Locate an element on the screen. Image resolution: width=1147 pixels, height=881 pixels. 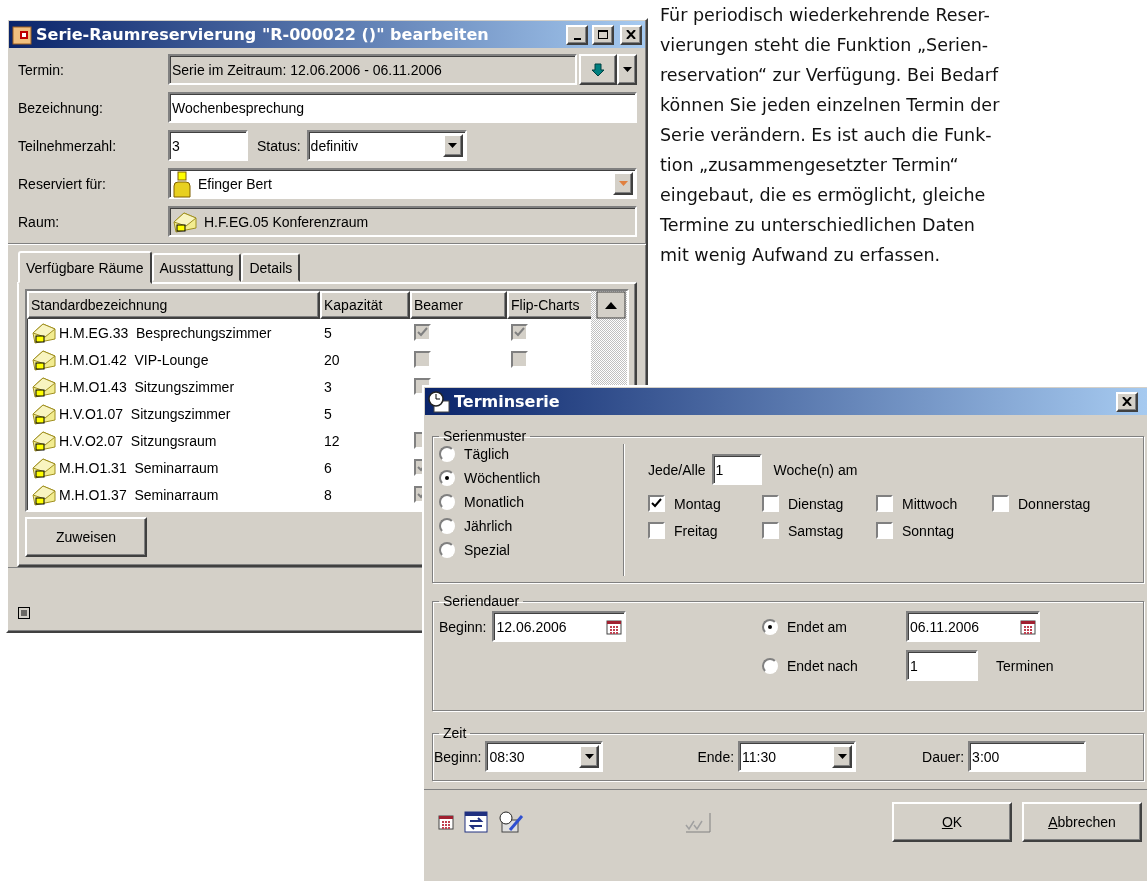
group-legend: Seriendauer is located at coordinates (481, 601).